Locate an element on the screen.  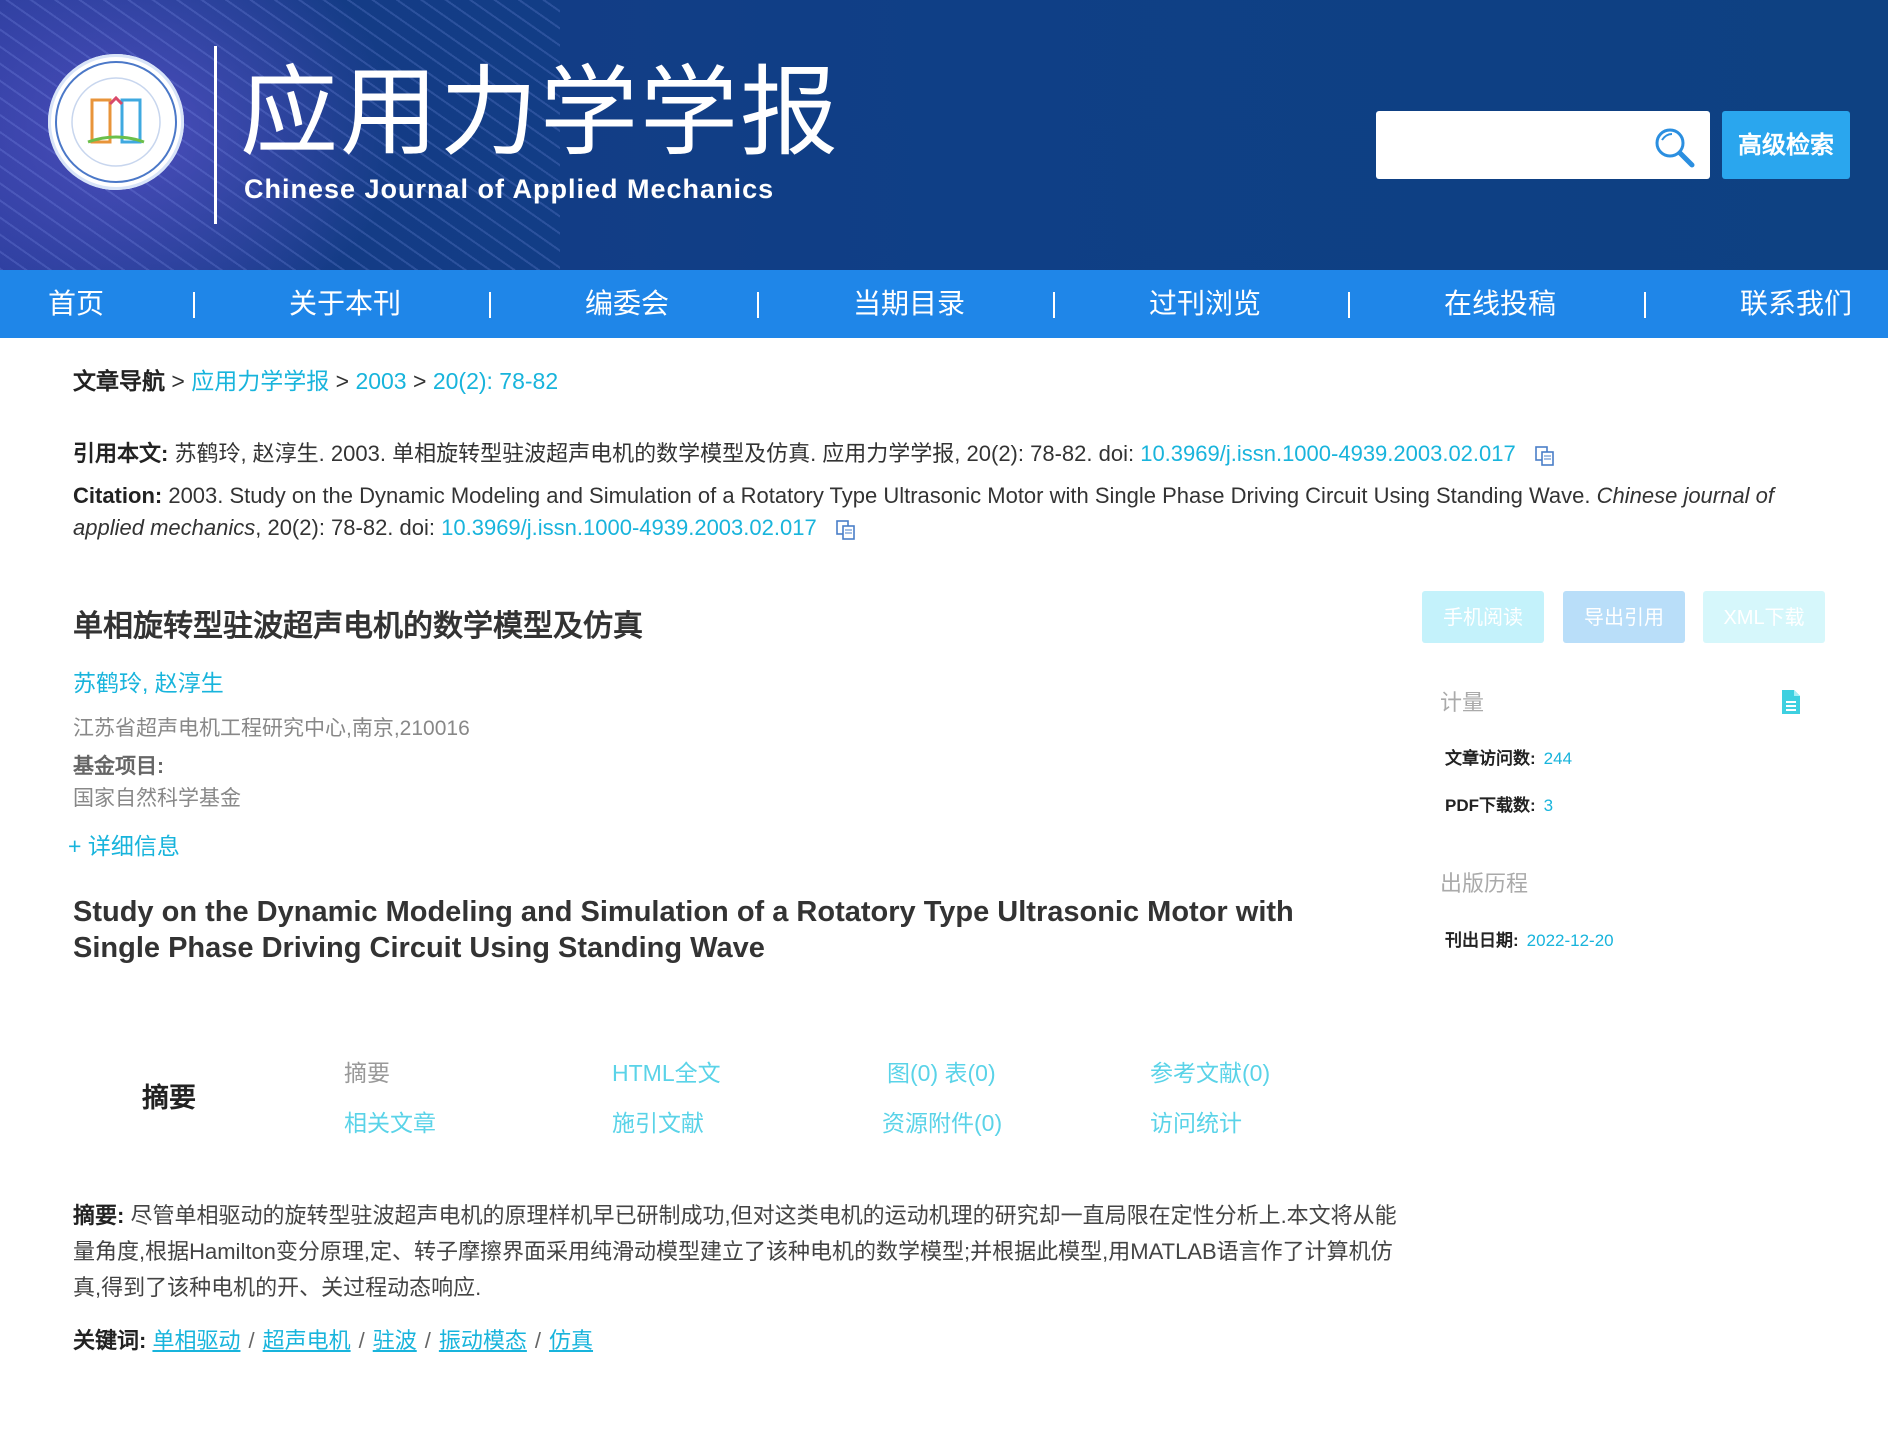
tab-abstract: 摘要 is located at coordinates (367, 1071).